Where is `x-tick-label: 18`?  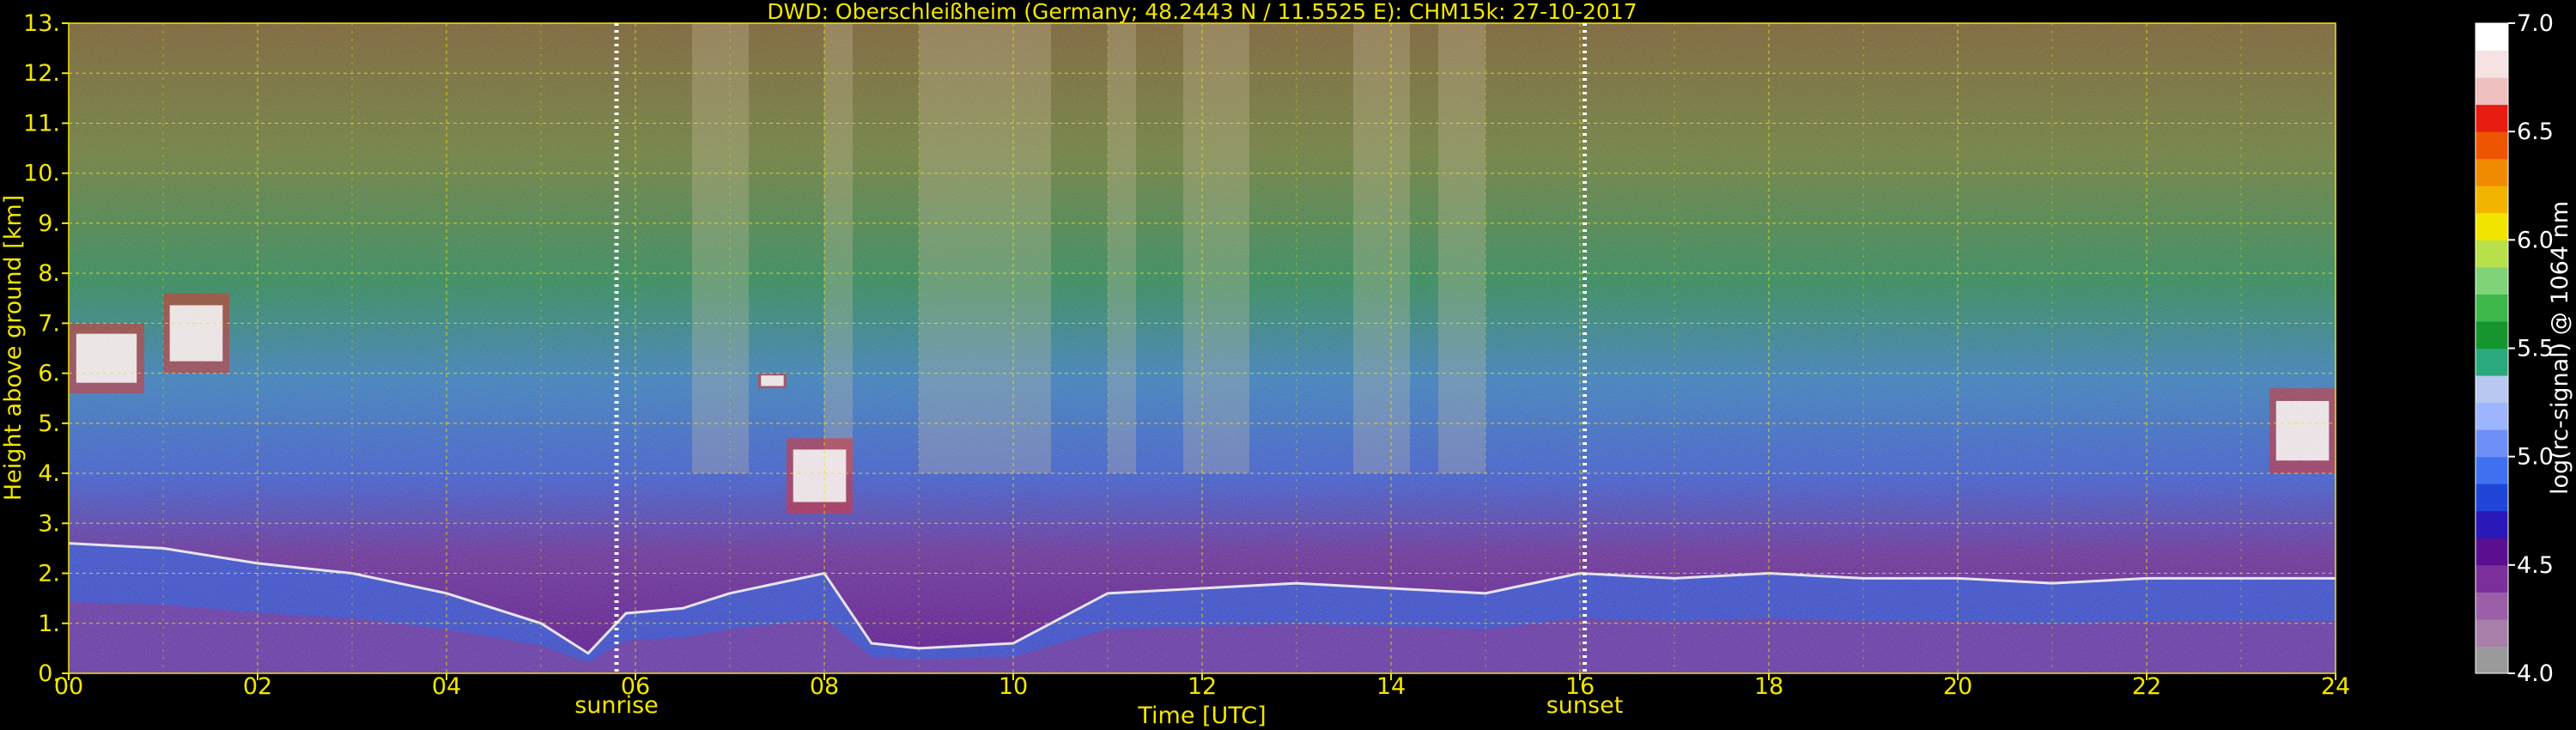
x-tick-label: 18 is located at coordinates (1769, 686).